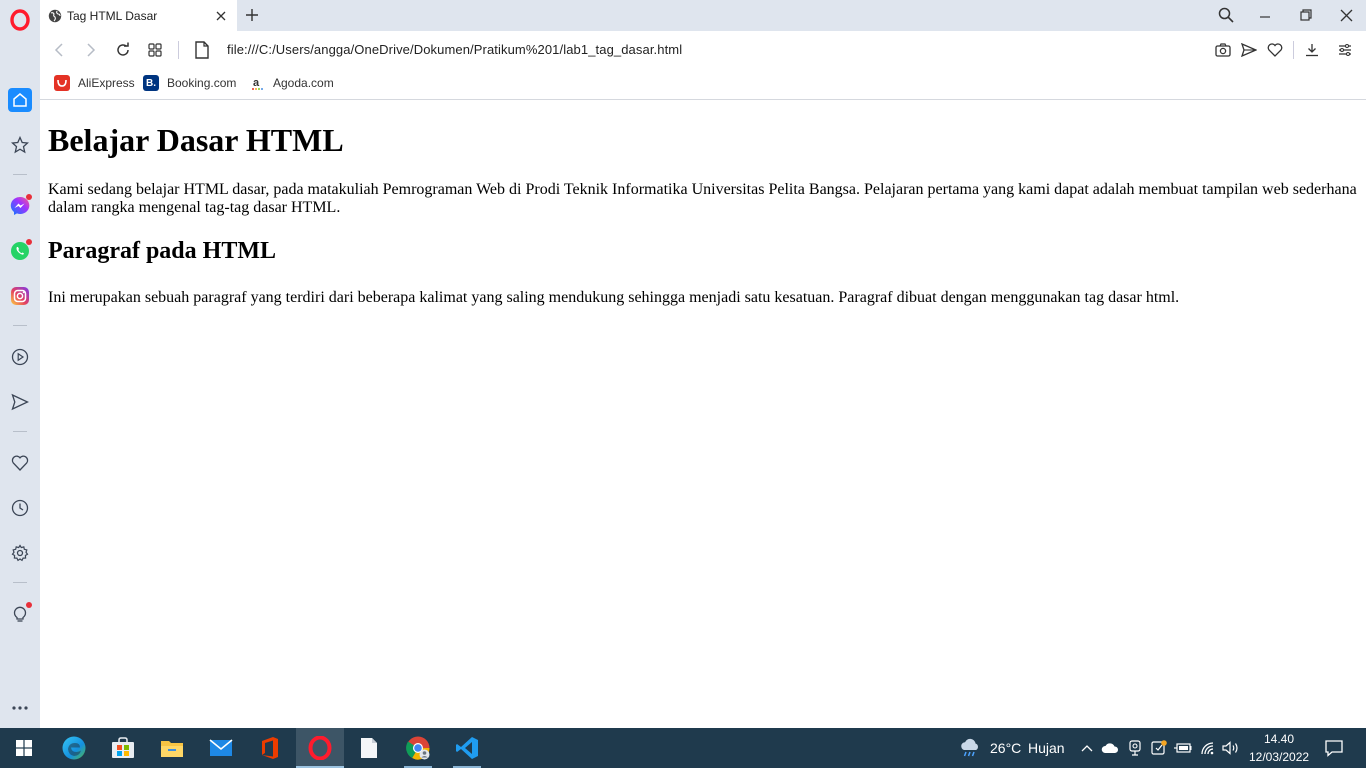 This screenshot has height=768, width=1366. I want to click on battery-tray, so click(1183, 748).